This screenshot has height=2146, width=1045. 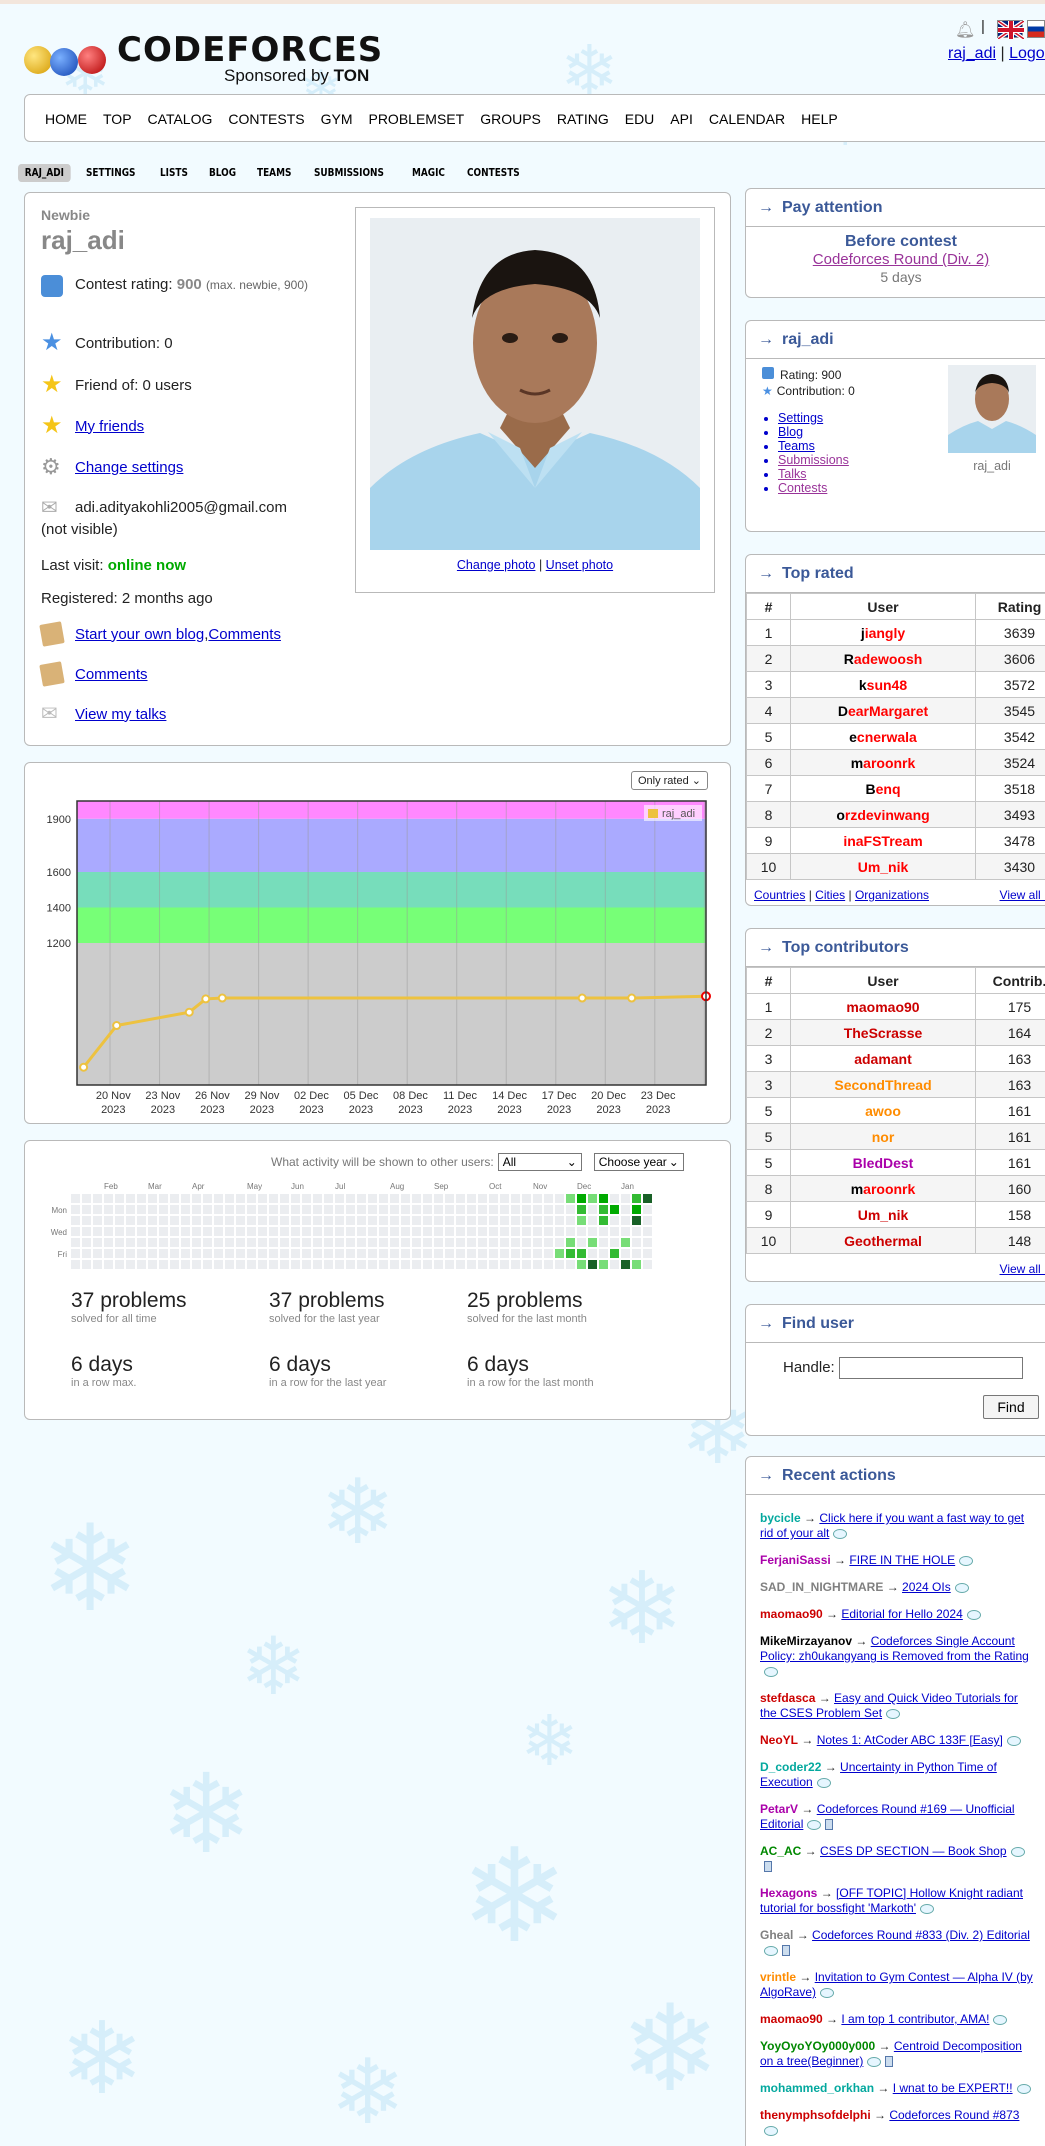 I want to click on handle-input, so click(x=931, y=1368).